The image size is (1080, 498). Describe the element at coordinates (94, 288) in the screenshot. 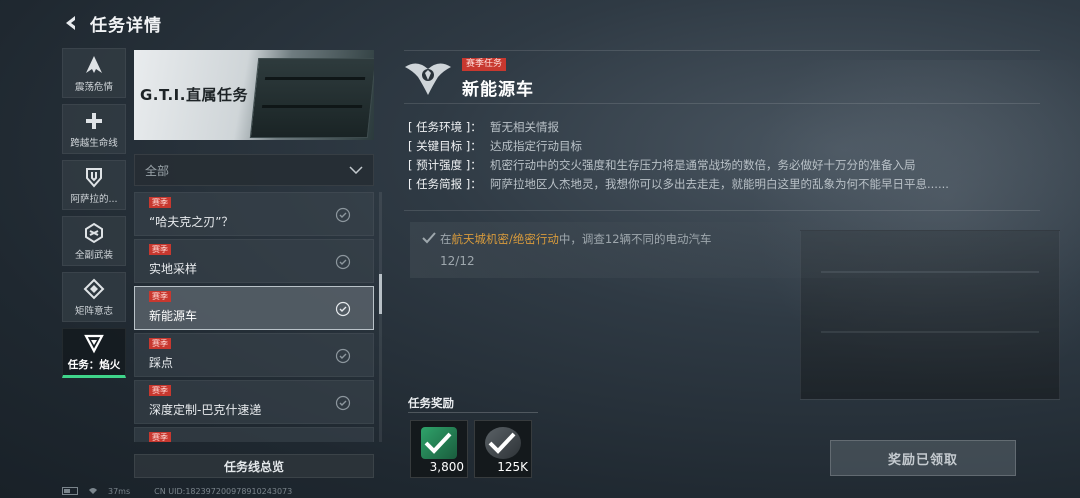

I see `diamond-arrows-icon` at that location.